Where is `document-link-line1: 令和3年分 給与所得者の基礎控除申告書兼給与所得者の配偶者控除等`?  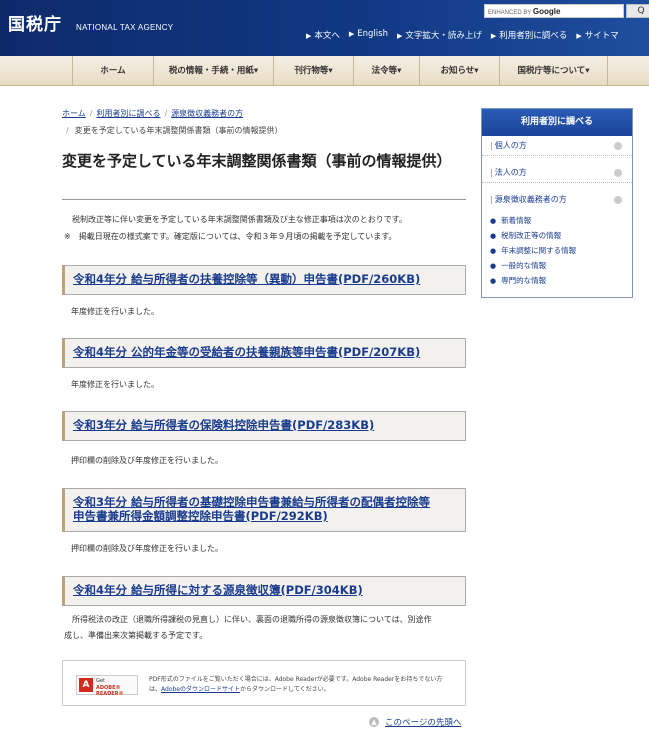
document-link-line1: 令和3年分 給与所得者の基礎控除申告書兼給与所得者の配偶者控除等 is located at coordinates (252, 502).